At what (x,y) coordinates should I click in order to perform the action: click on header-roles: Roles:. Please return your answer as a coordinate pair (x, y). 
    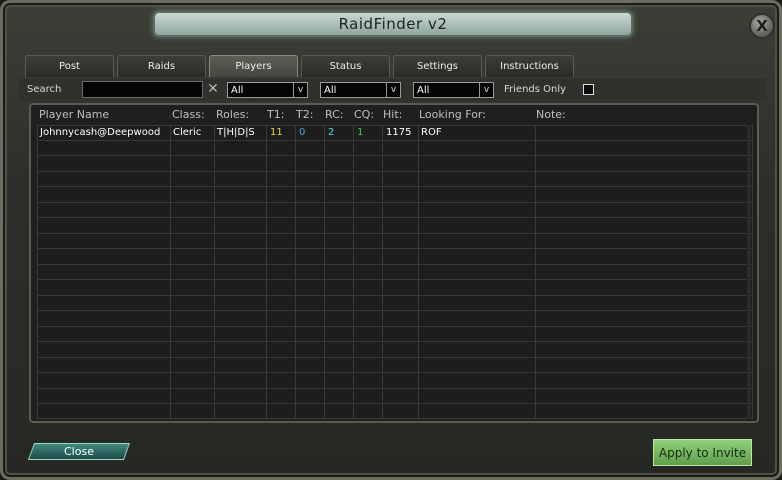
    Looking at the image, I should click on (232, 114).